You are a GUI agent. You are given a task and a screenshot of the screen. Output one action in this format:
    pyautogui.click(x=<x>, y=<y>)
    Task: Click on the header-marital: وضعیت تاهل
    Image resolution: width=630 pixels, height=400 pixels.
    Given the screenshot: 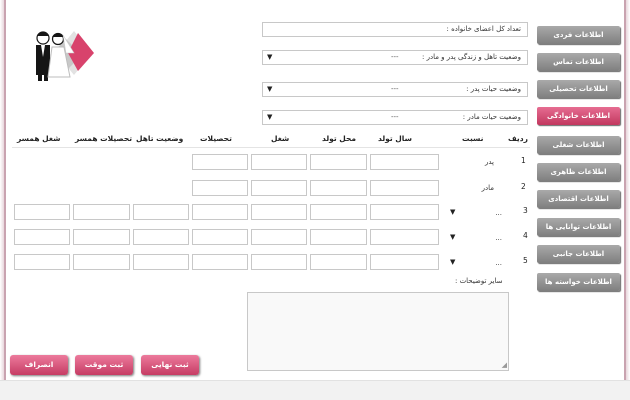 What is the action you would take?
    pyautogui.click(x=160, y=138)
    